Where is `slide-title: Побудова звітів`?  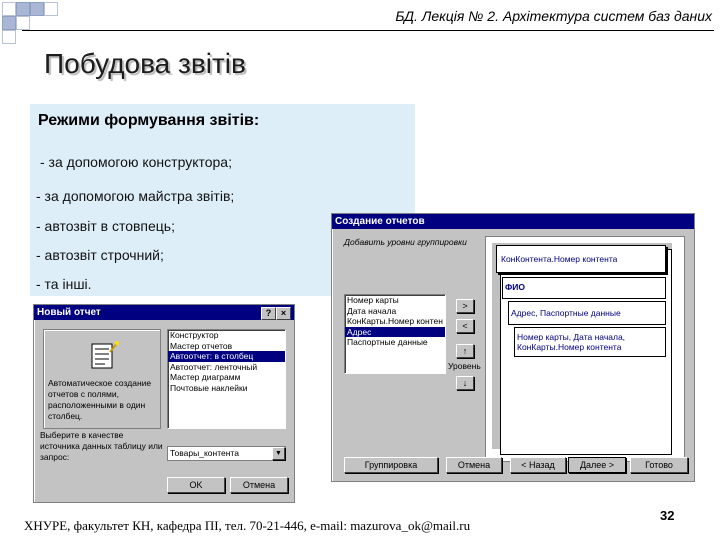 slide-title: Побудова звітів is located at coordinates (145, 63).